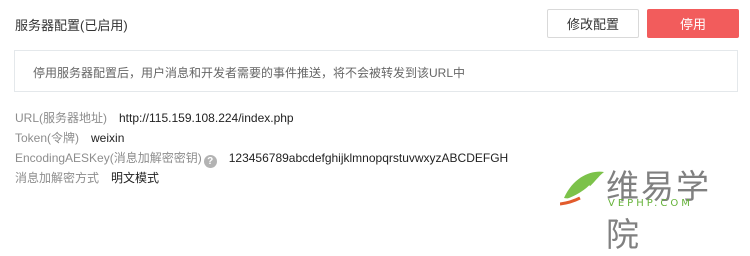 This screenshot has height=256, width=750. I want to click on config-row-token: Token(令牌) weixin, so click(261, 138).